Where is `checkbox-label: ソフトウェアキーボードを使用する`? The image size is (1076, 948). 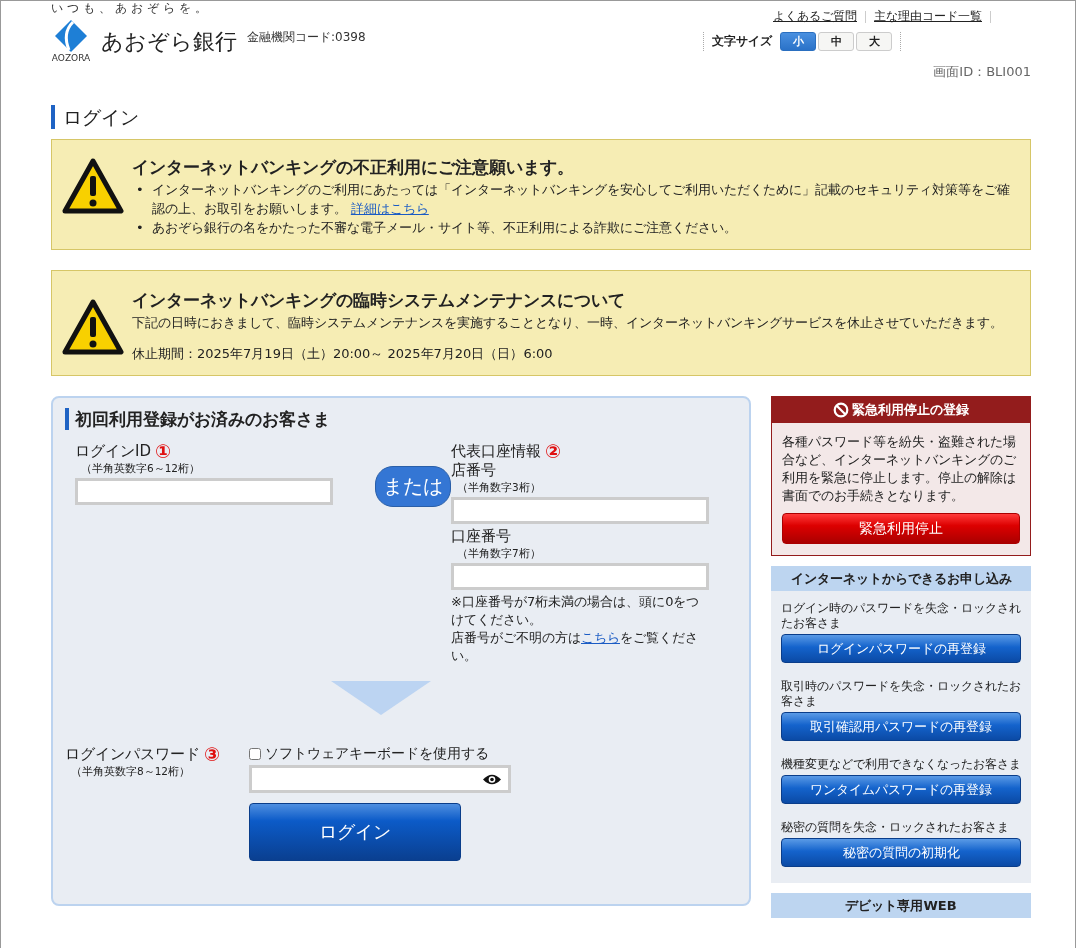 checkbox-label: ソフトウェアキーボードを使用する is located at coordinates (377, 754).